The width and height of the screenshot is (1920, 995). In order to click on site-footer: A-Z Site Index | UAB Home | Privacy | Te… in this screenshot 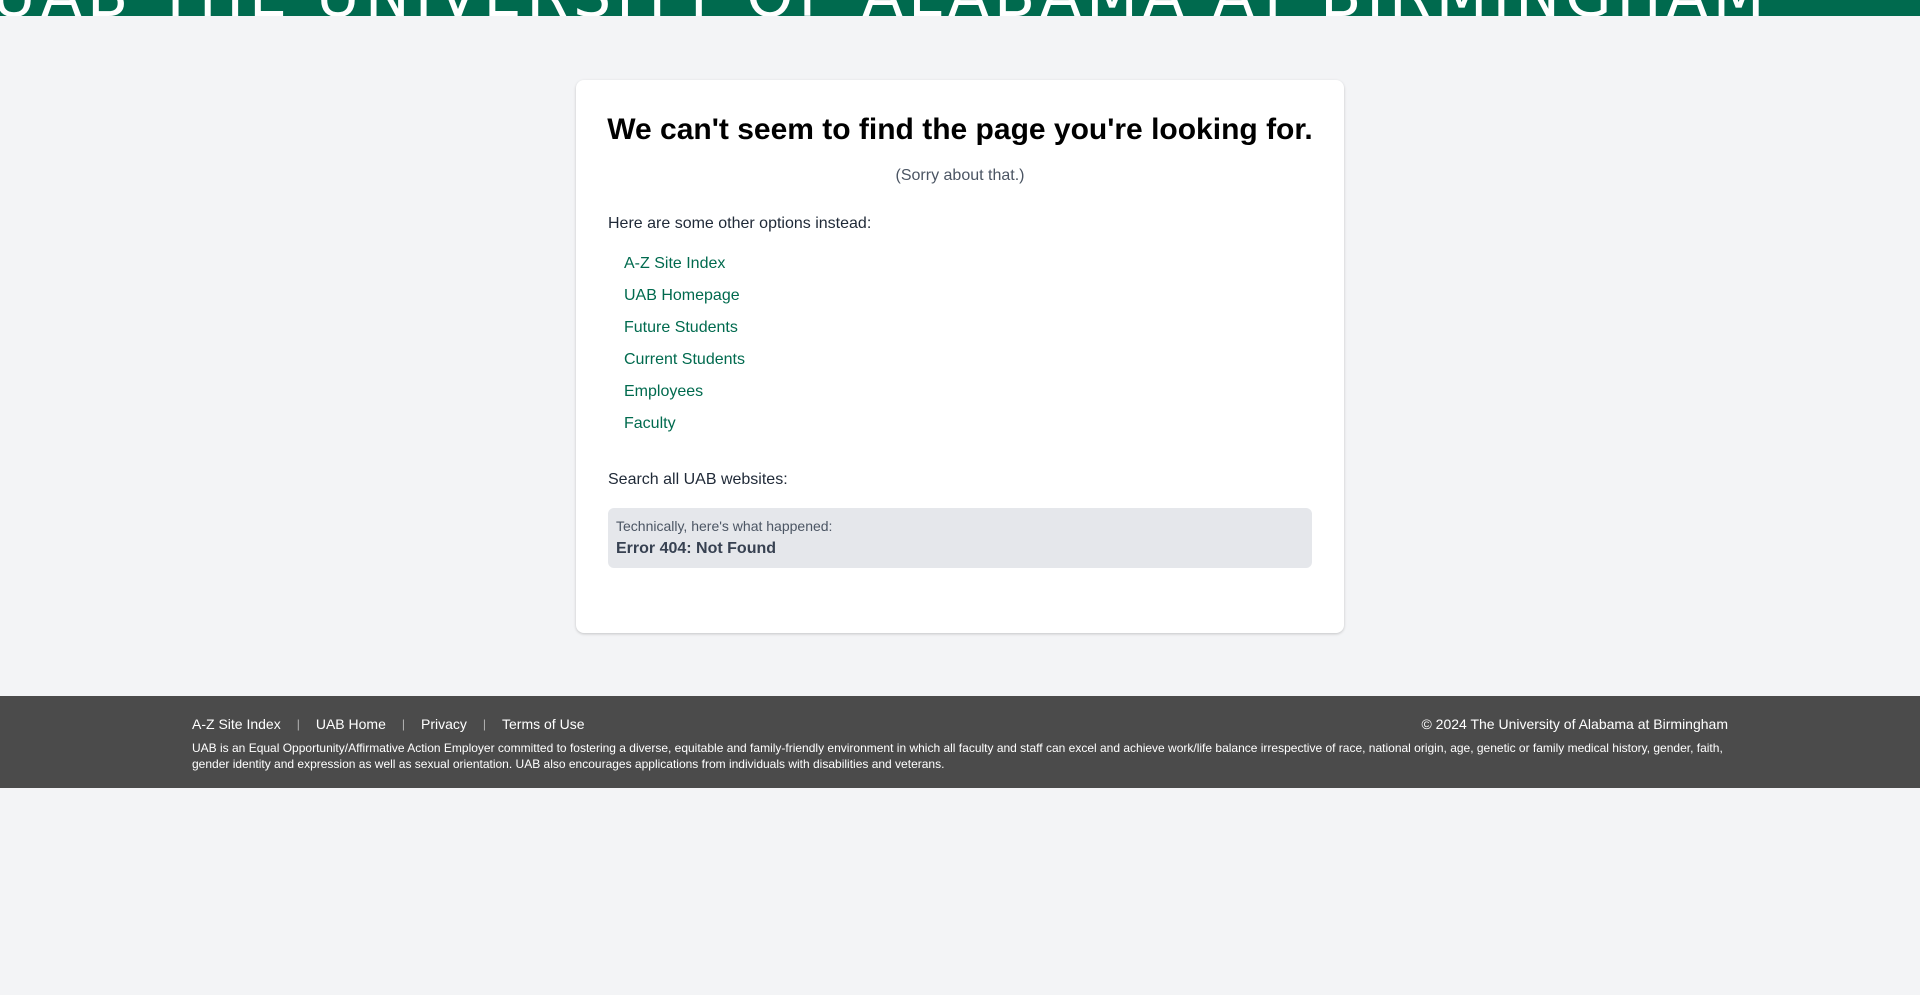, I will do `click(960, 742)`.